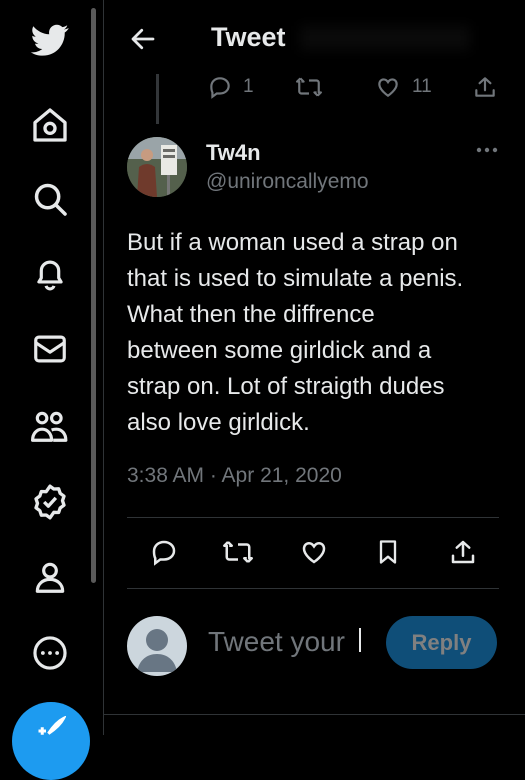  Describe the element at coordinates (50, 274) in the screenshot. I see `bell-icon` at that location.